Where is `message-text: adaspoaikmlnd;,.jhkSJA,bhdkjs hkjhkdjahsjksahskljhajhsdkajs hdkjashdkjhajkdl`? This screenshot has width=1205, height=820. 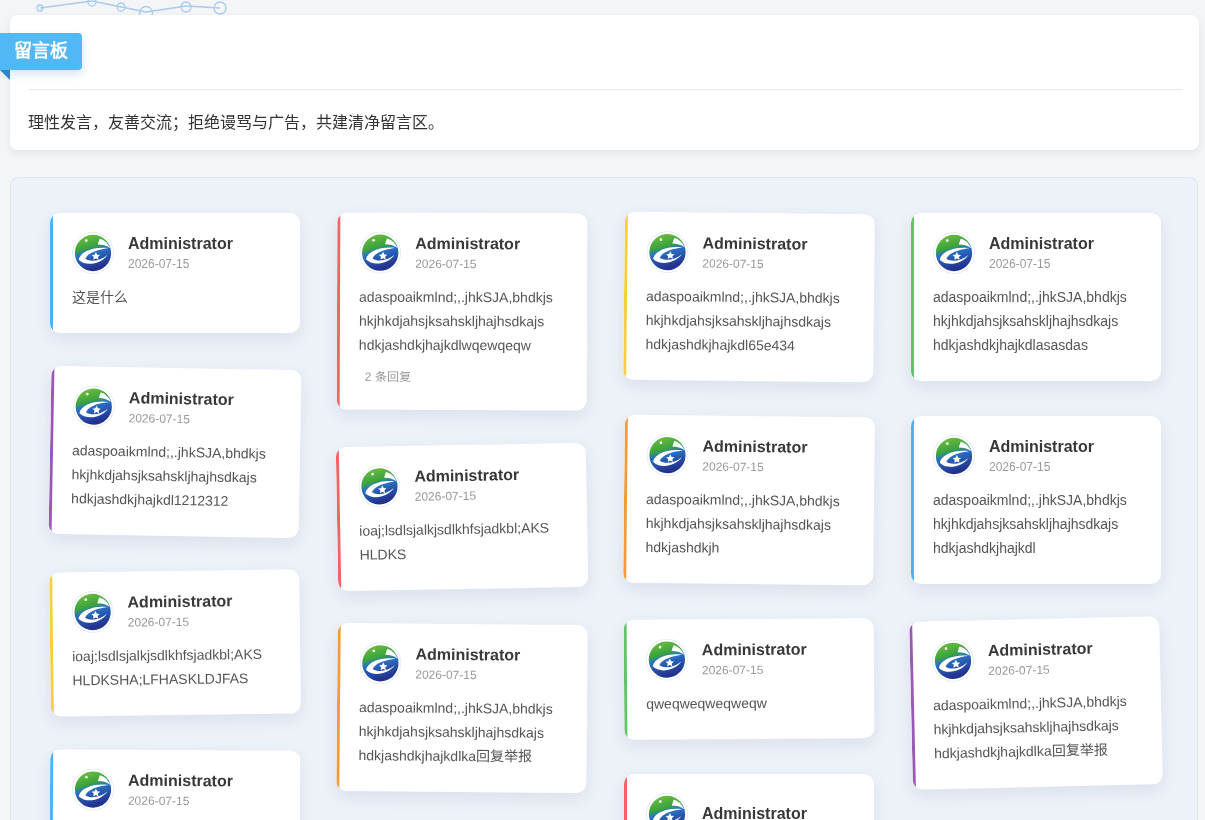 message-text: adaspoaikmlnd;,.jhkSJA,bhdkjs hkjhkdjahsjksahskljhajhsdkajs hdkjashdkjhajkdl is located at coordinates (1030, 524).